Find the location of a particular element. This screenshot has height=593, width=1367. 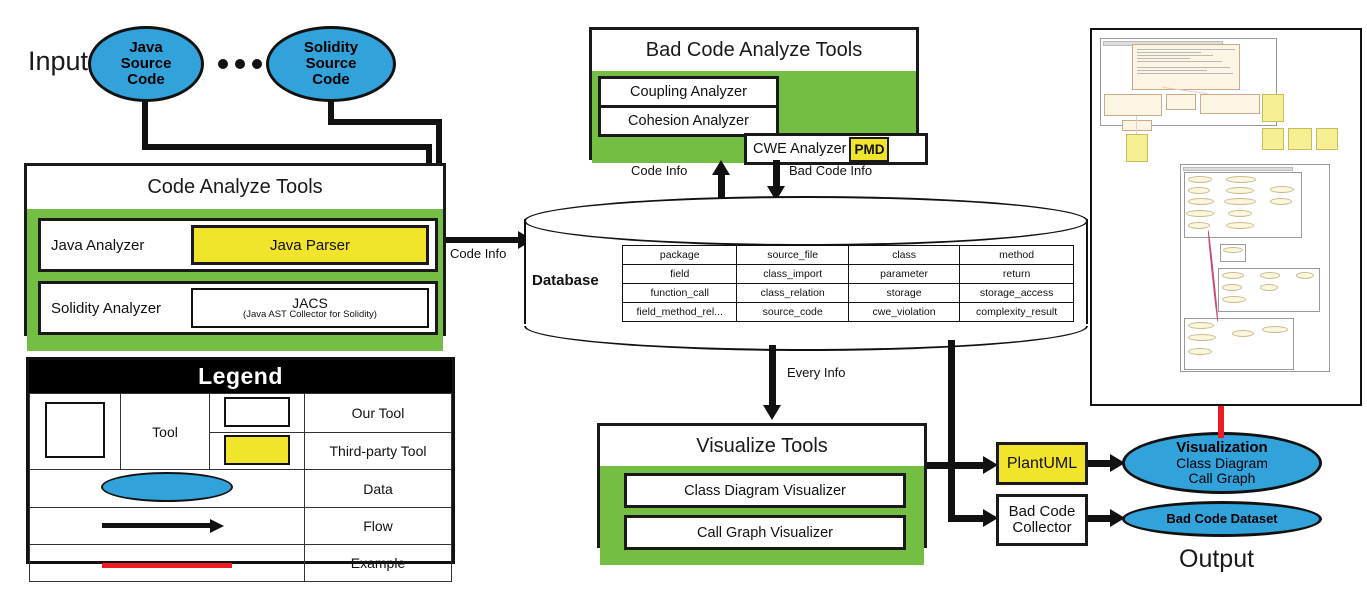

node-line: Java is located at coordinates (146, 48).